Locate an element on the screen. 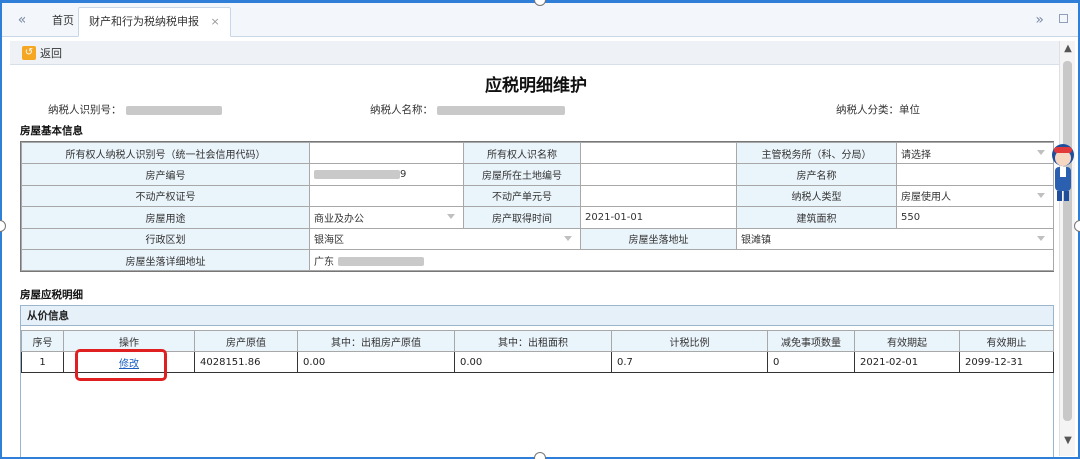  land-no-label: 房屋所在土地编号 is located at coordinates (522, 174).